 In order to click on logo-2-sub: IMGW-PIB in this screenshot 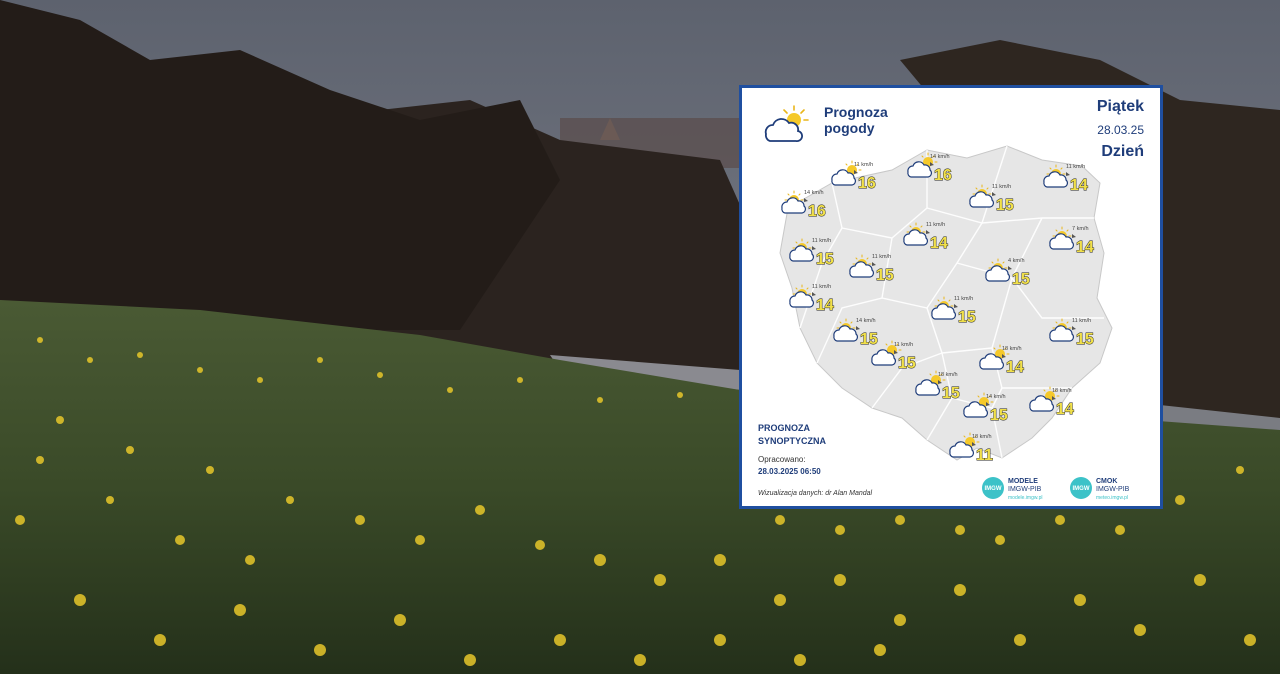, I will do `click(1113, 489)`.